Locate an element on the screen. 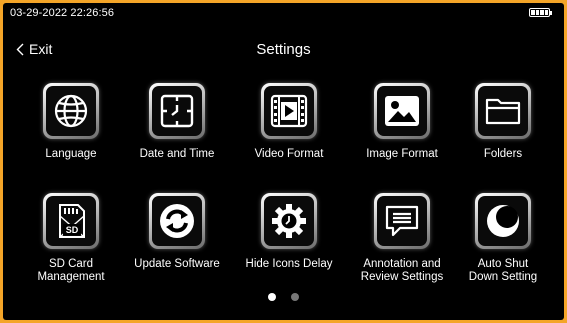 This screenshot has width=567, height=323. moon-icon is located at coordinates (503, 221).